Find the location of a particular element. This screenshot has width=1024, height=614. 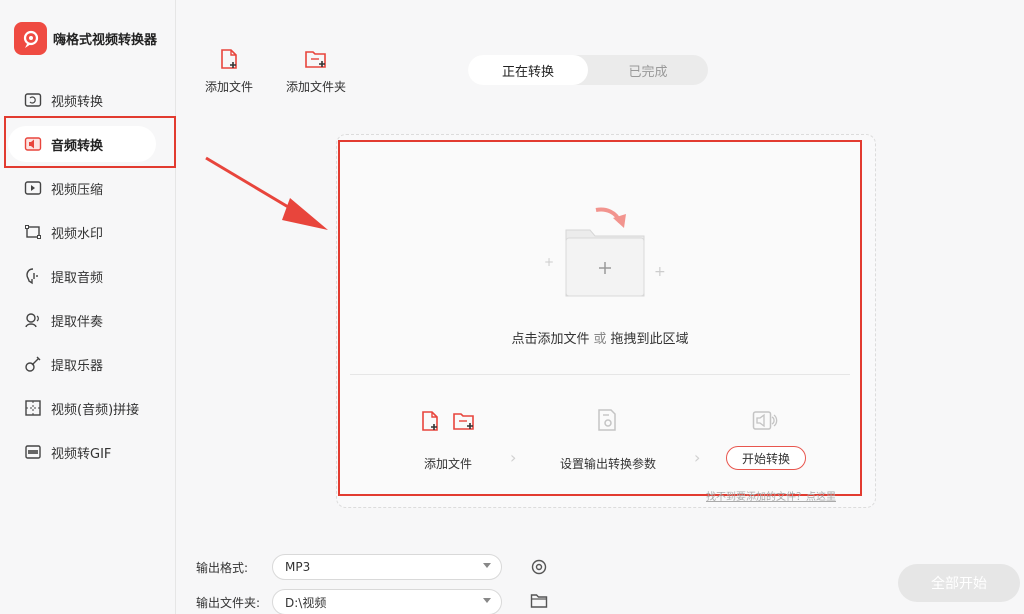

app-logo-icon is located at coordinates (30, 38).